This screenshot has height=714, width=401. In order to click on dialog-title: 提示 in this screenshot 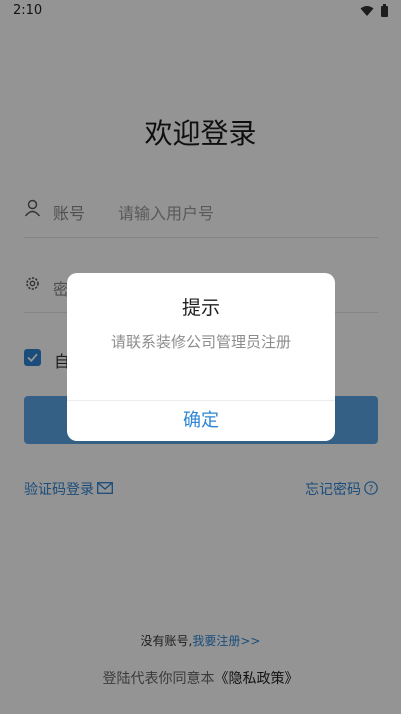, I will do `click(200, 308)`.